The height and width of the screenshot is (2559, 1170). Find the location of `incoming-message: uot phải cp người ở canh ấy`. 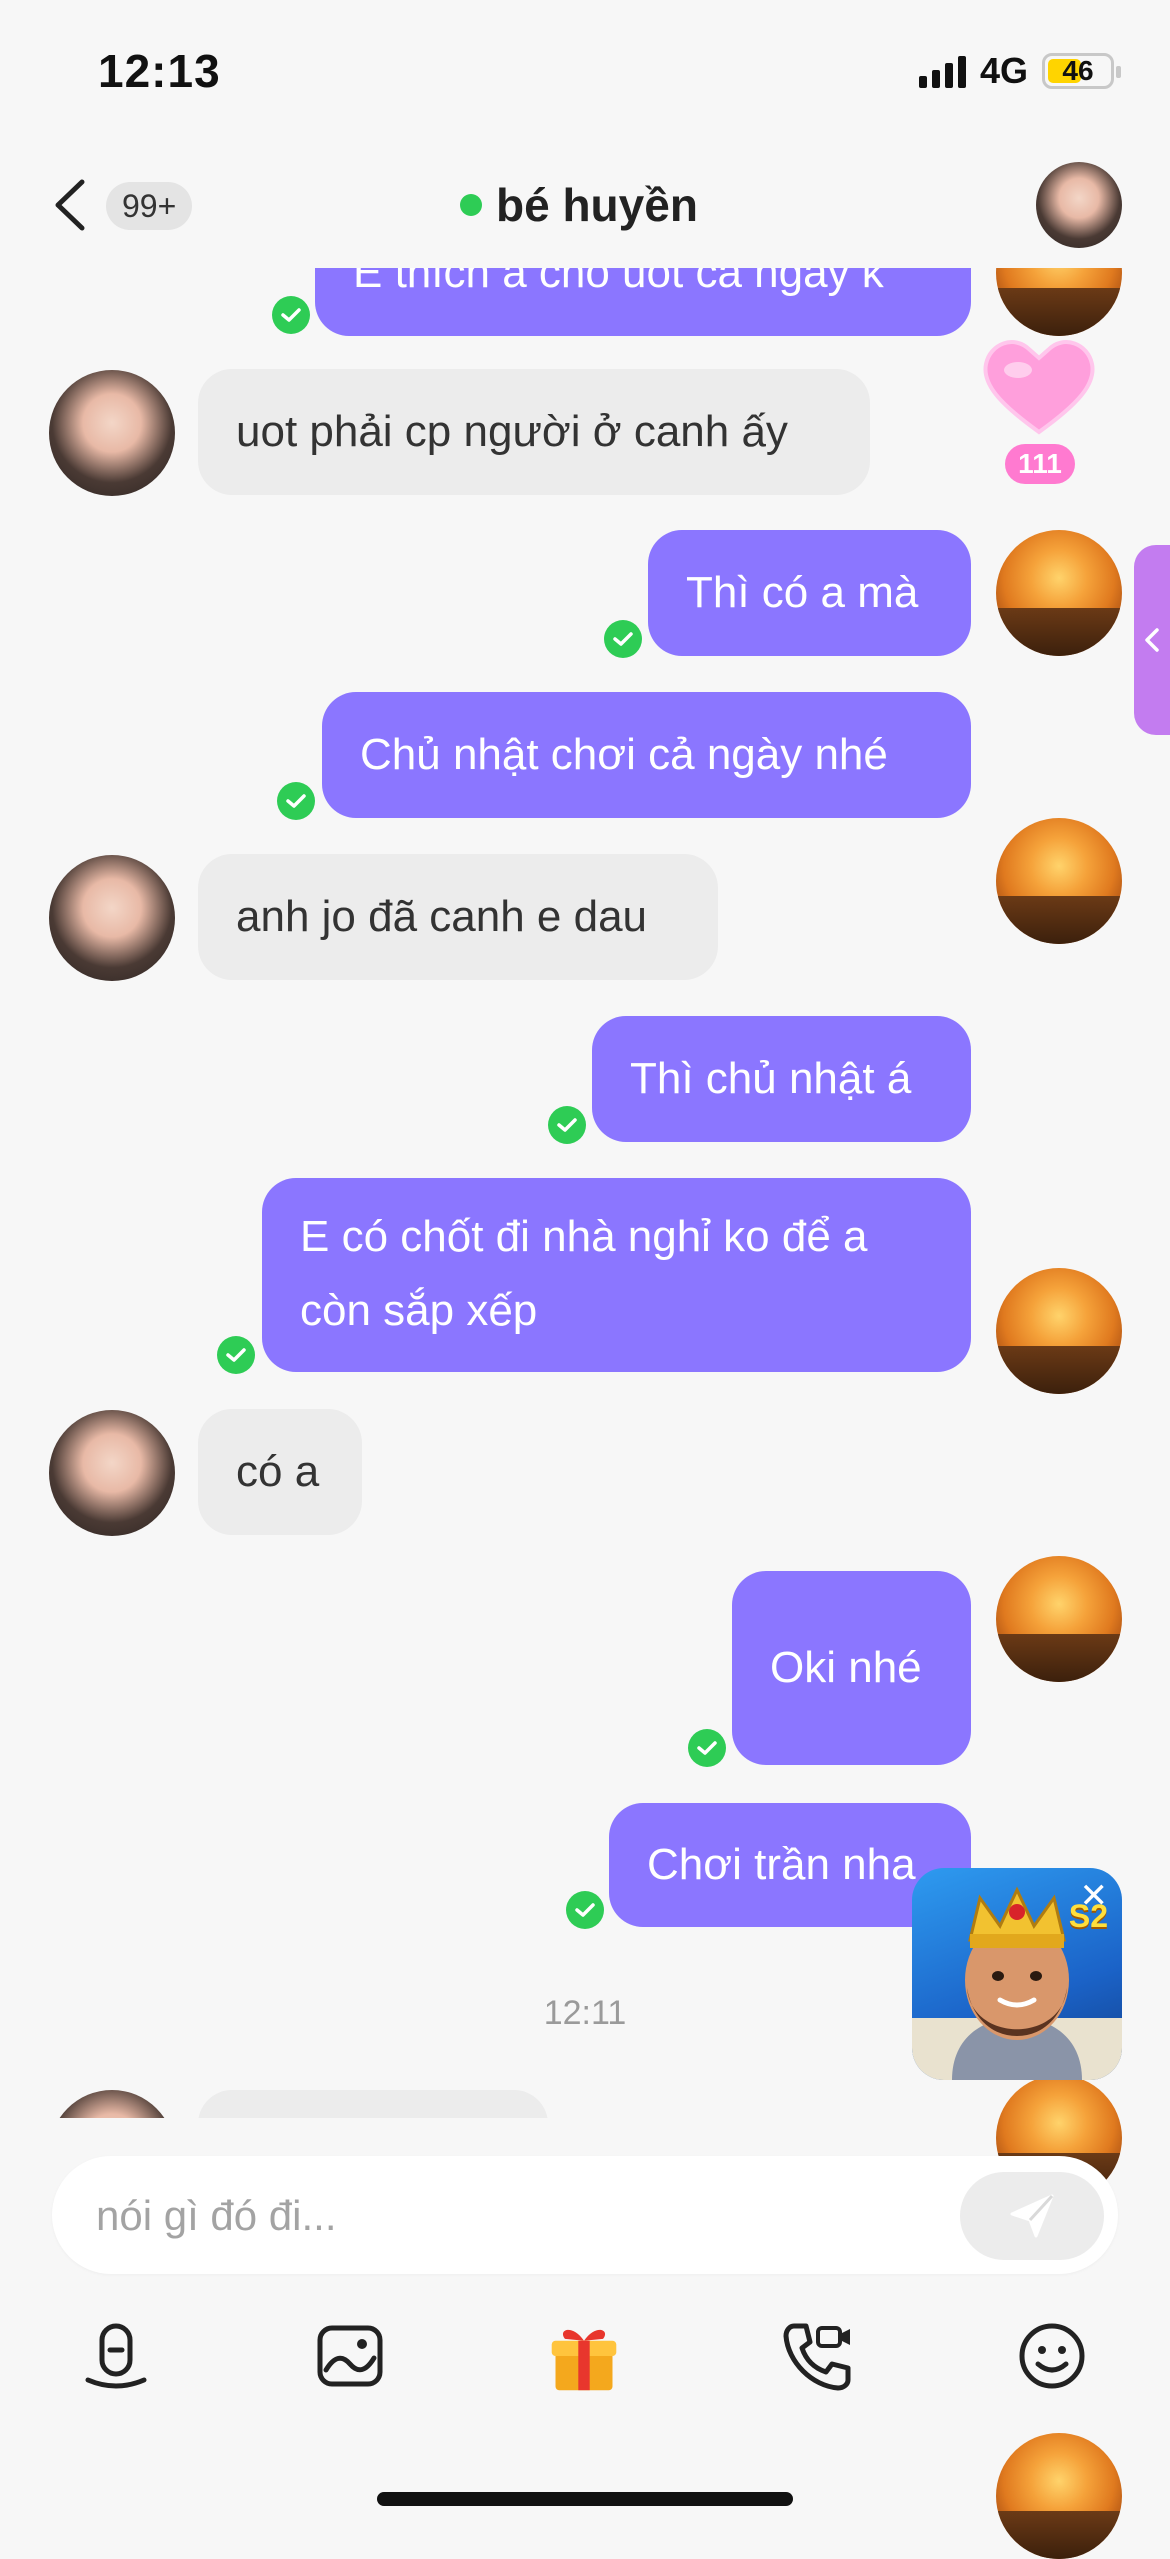

incoming-message: uot phải cp người ở canh ấy is located at coordinates (534, 432).